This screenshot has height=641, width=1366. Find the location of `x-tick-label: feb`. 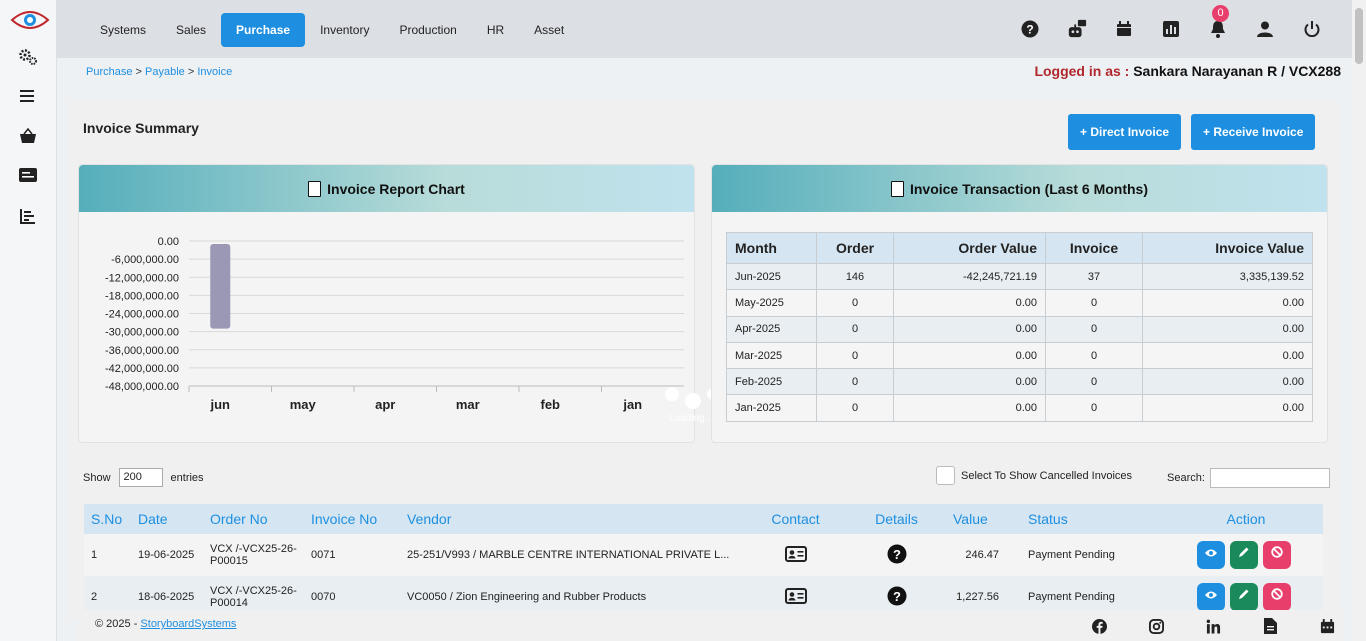

x-tick-label: feb is located at coordinates (551, 404).